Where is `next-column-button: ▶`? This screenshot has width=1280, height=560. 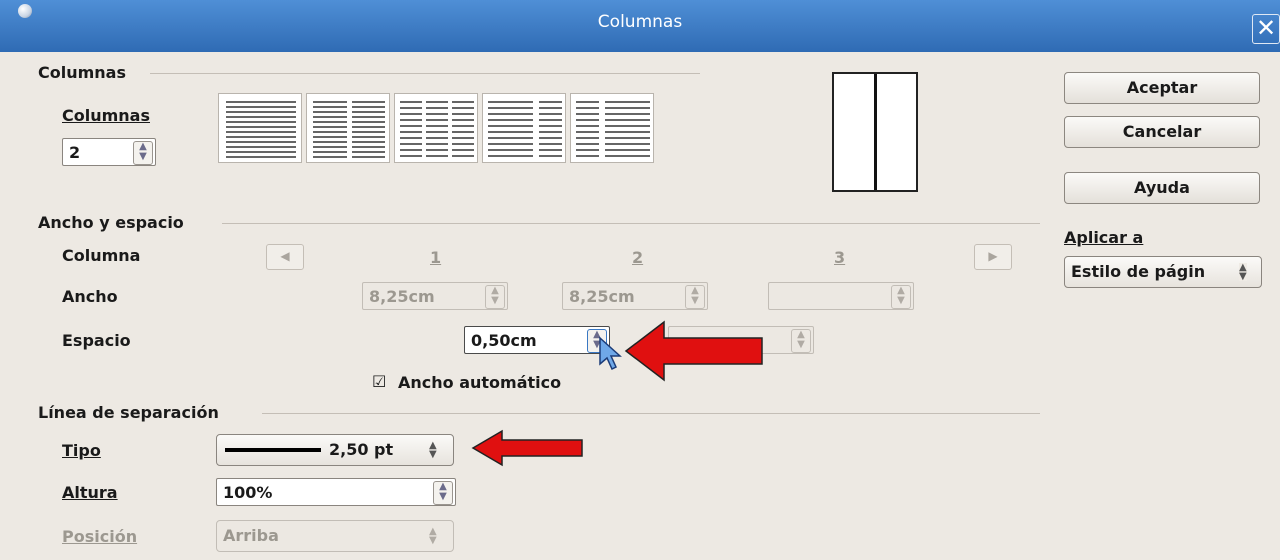
next-column-button: ▶ is located at coordinates (993, 257).